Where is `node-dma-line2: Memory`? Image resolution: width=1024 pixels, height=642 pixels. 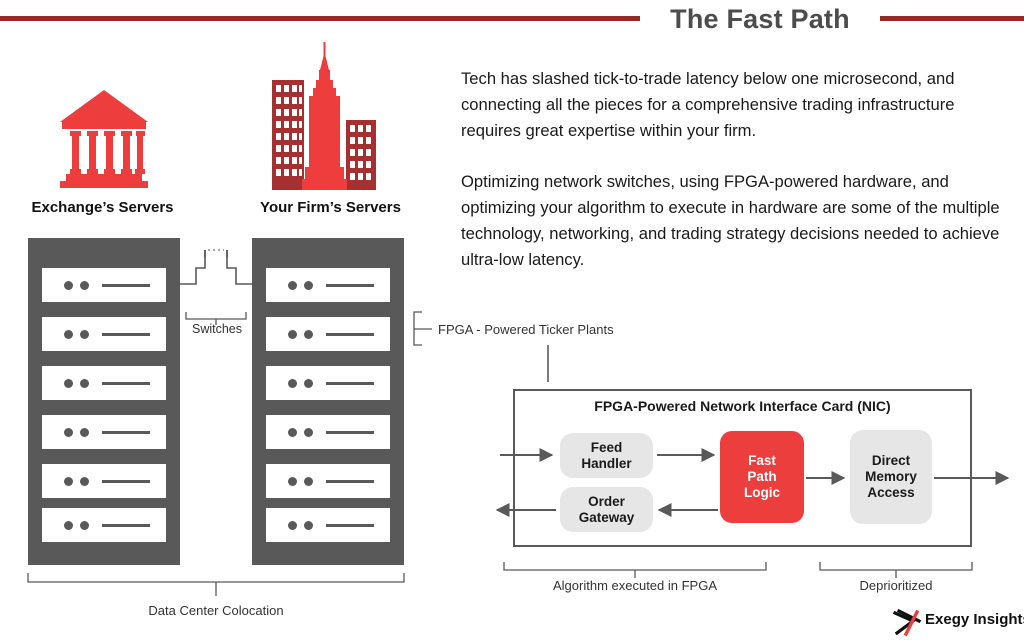
node-dma-line2: Memory is located at coordinates (891, 476).